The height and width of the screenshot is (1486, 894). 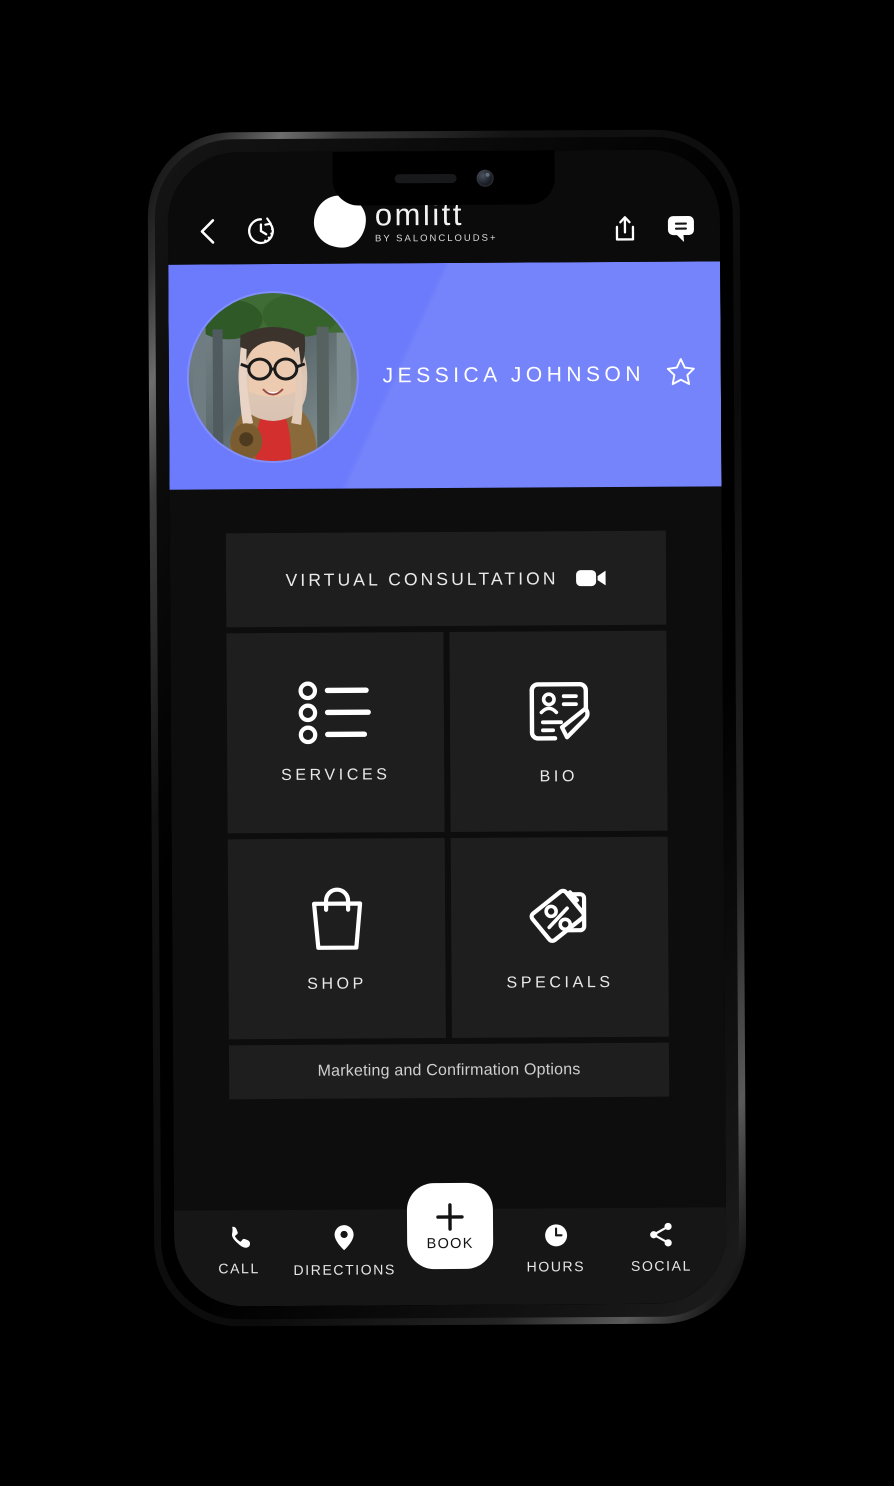 I want to click on chat-button, so click(x=681, y=228).